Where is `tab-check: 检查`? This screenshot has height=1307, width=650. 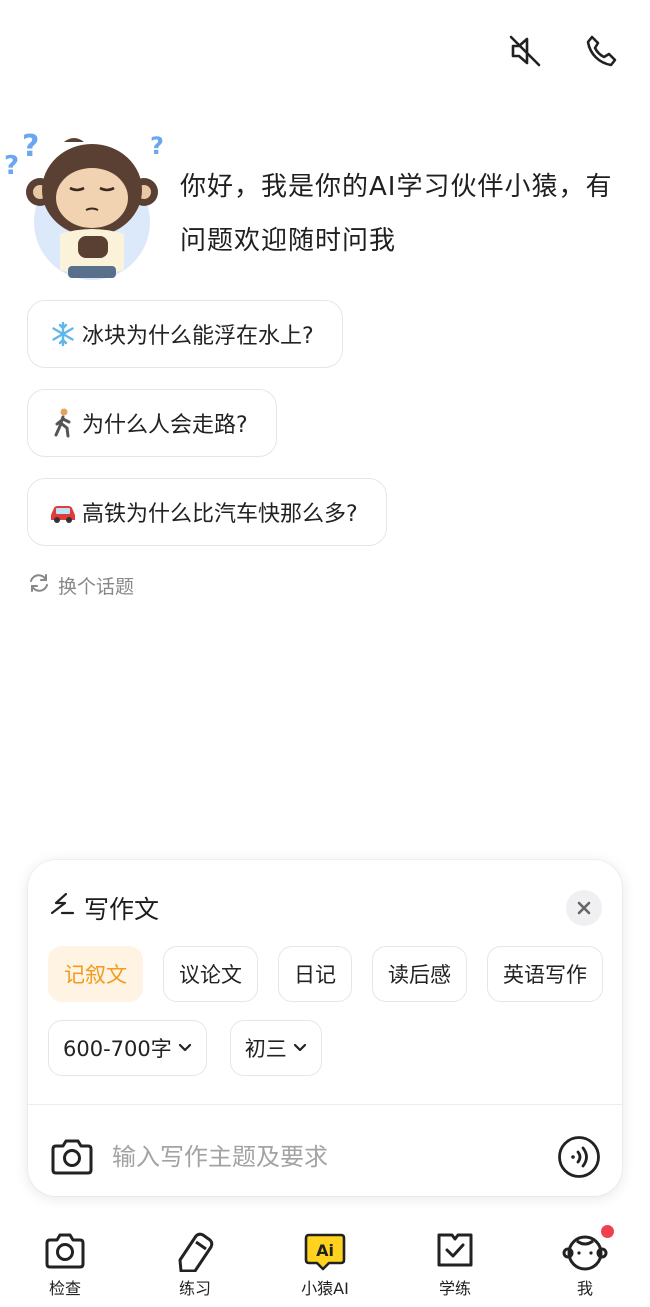
tab-check: 检查 is located at coordinates (65, 1261).